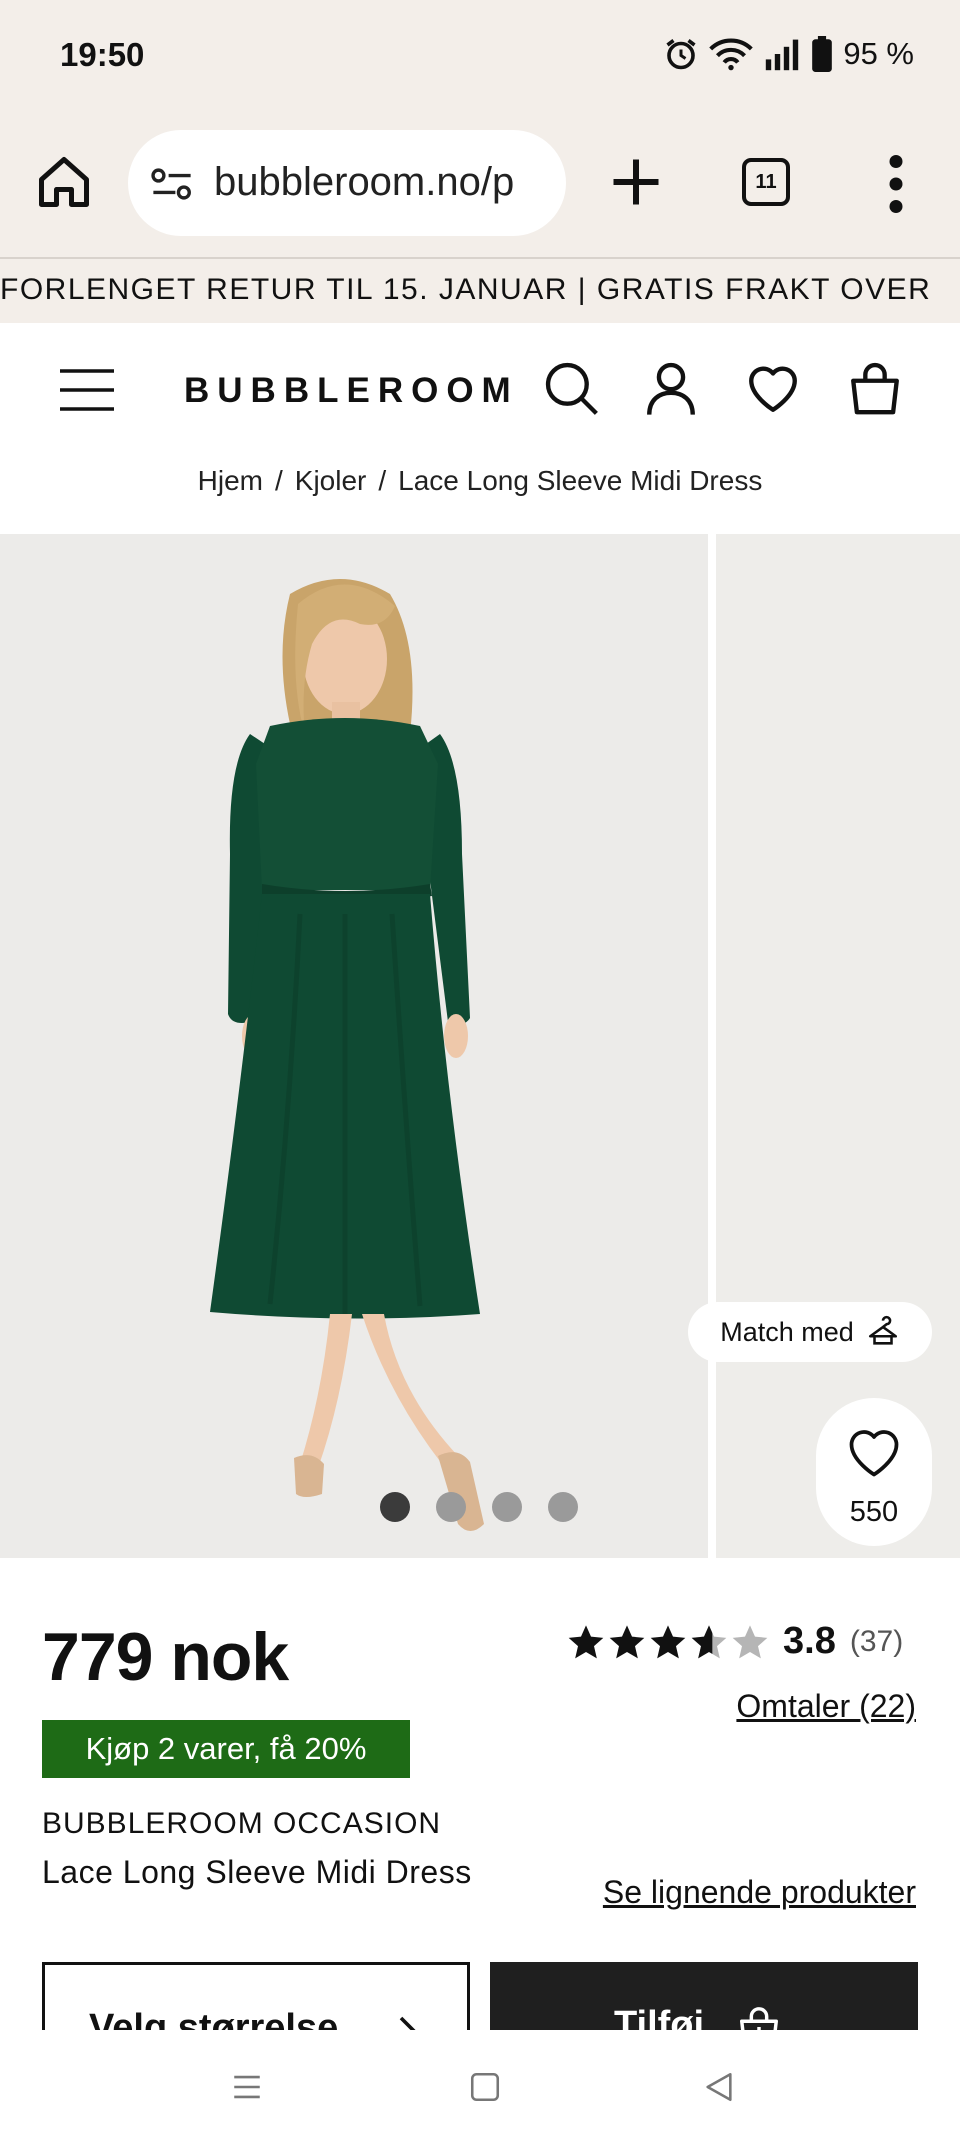  Describe the element at coordinates (878, 53) in the screenshot. I see `battery-percent: 95 %` at that location.